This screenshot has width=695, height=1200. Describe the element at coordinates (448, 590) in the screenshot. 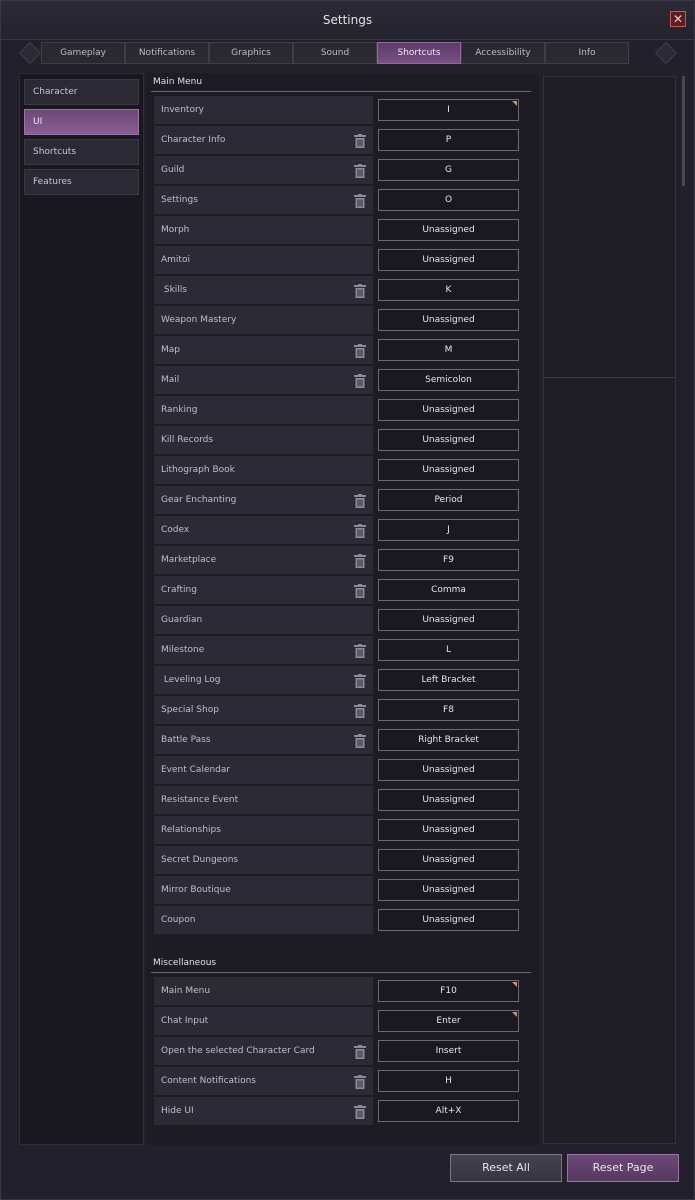

I see `keybind-button: Comma` at that location.